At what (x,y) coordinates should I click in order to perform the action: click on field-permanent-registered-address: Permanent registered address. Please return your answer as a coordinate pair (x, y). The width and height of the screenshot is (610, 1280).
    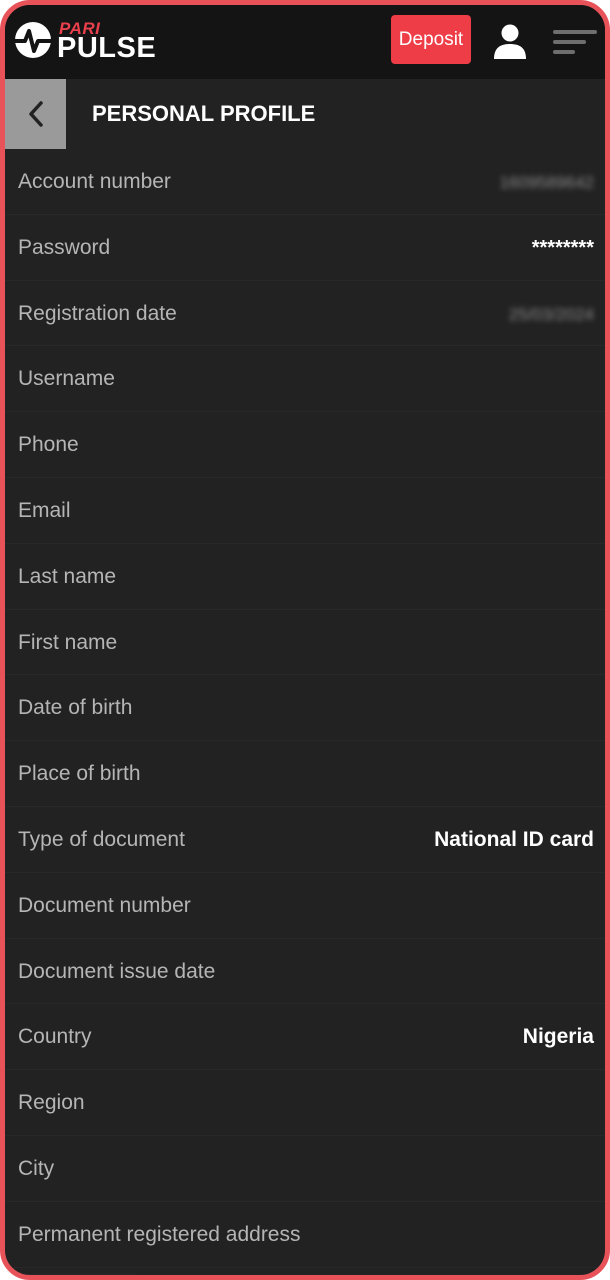
    Looking at the image, I should click on (305, 1235).